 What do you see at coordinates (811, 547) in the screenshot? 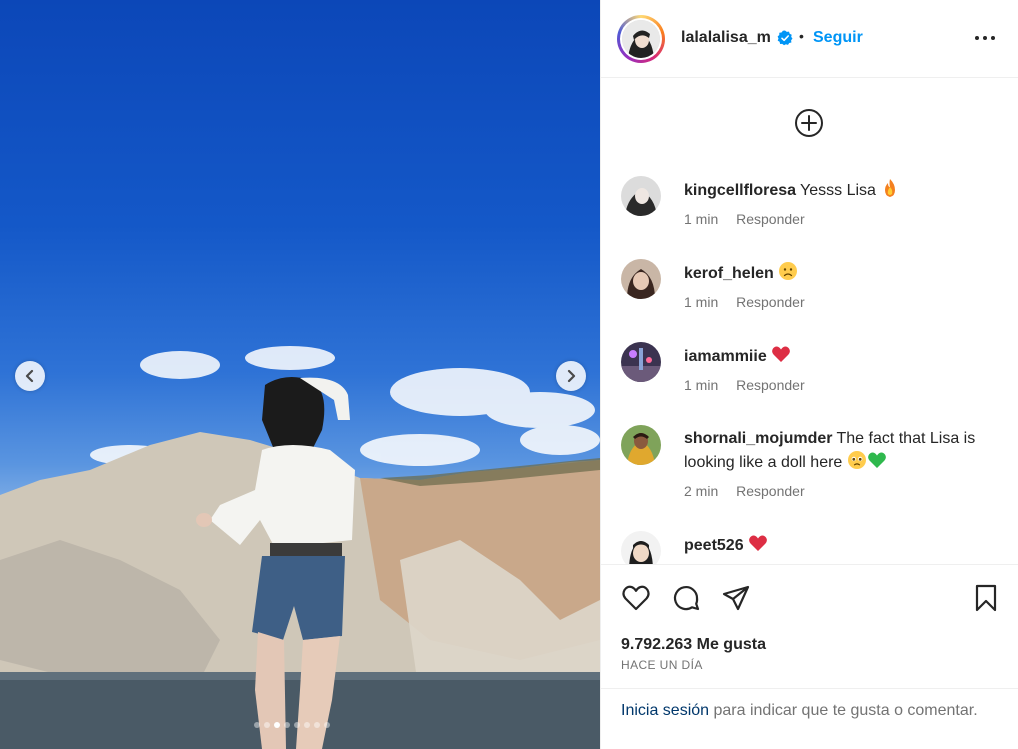
I see `comment-item: peet526` at bounding box center [811, 547].